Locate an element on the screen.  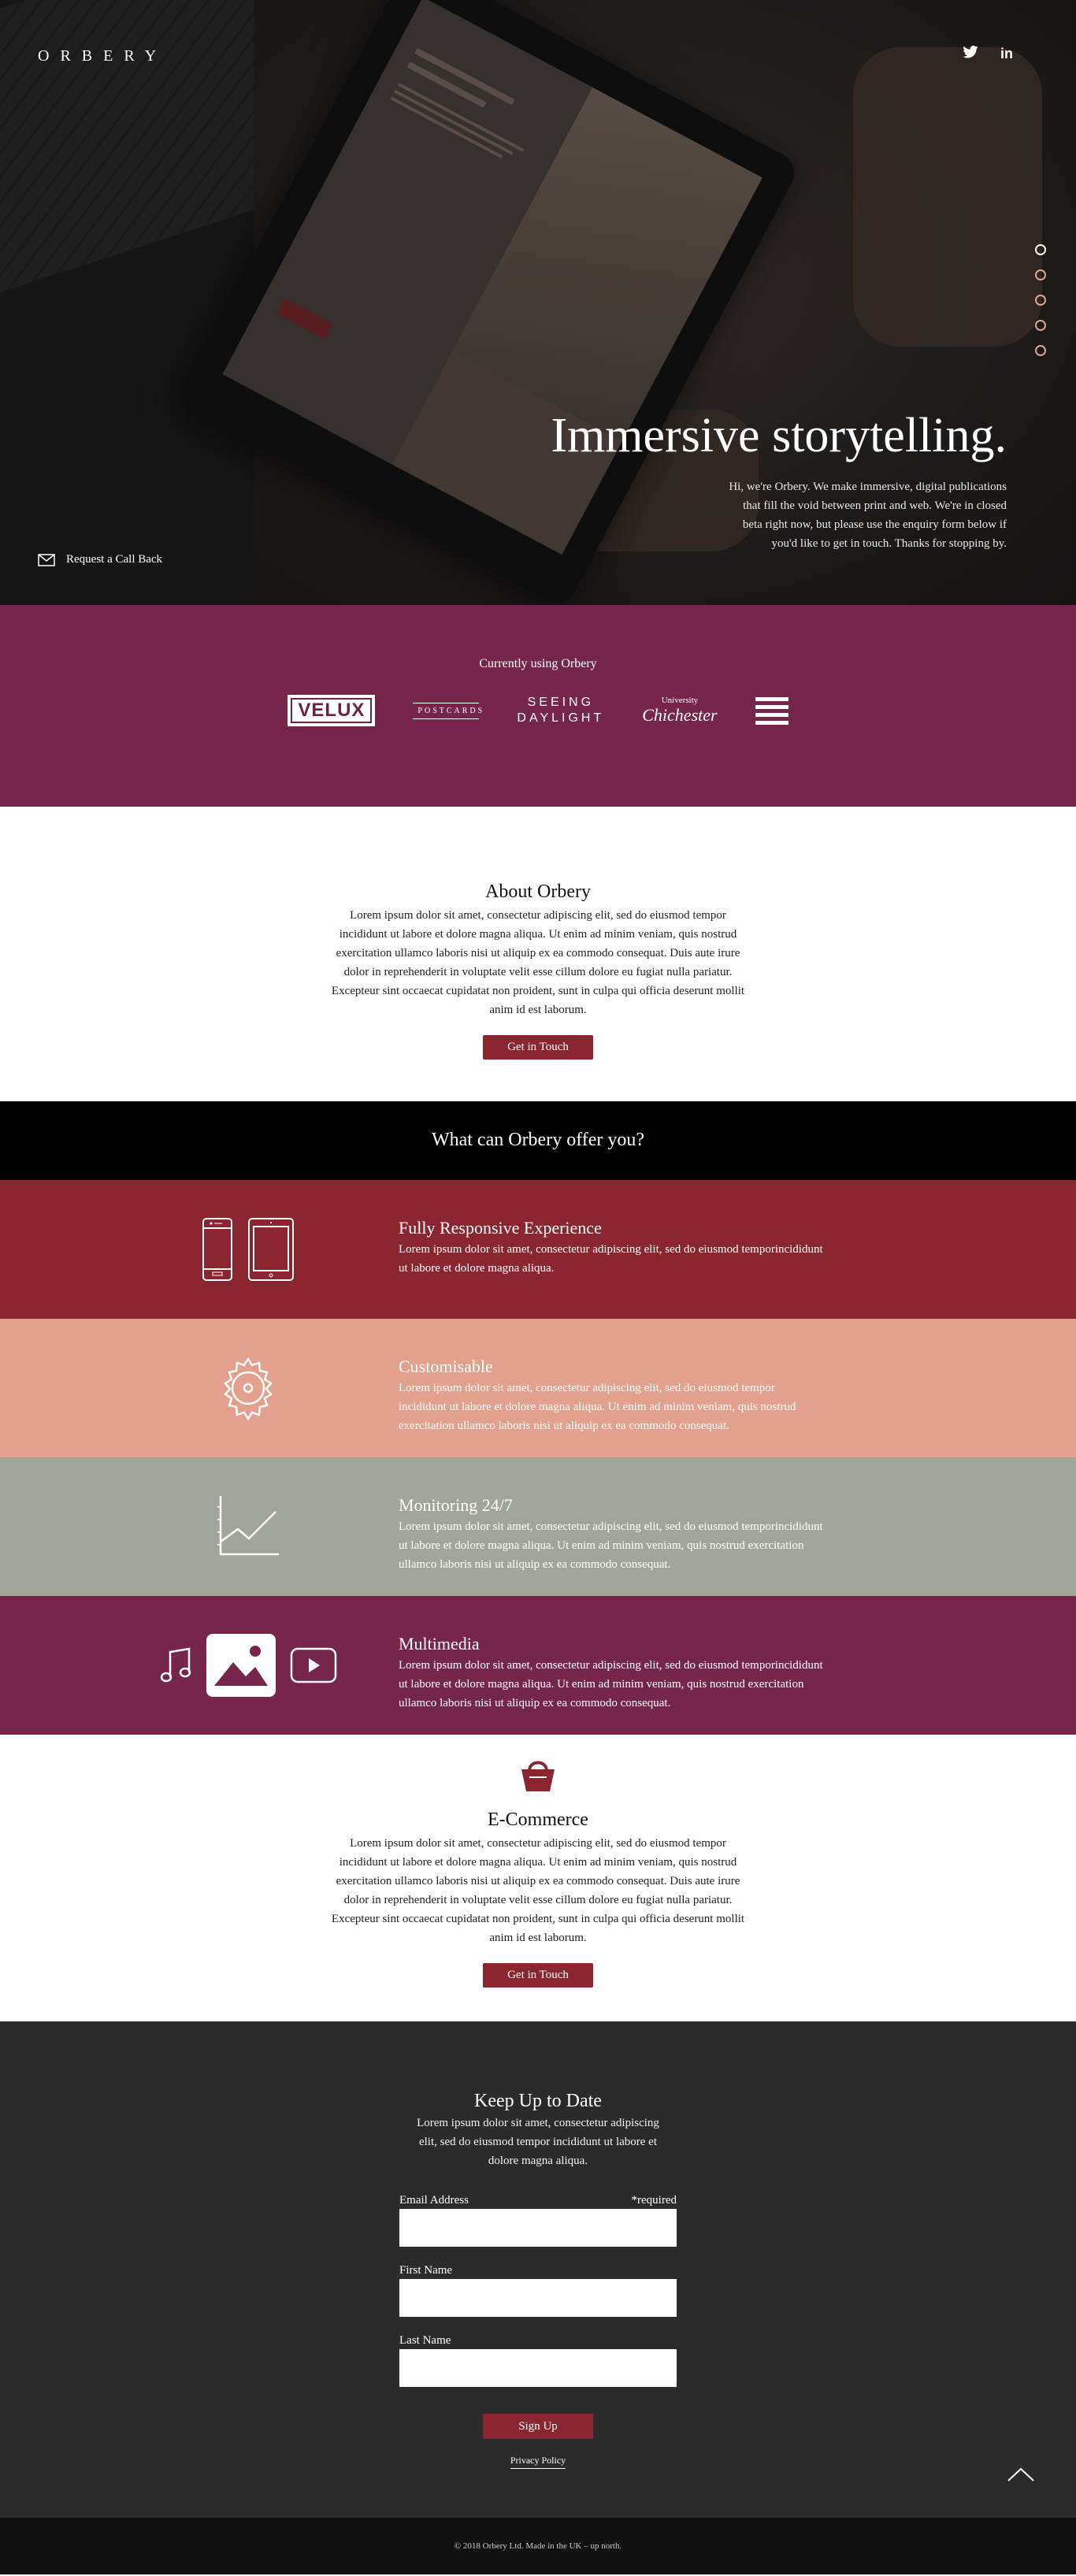
seeing-daylight-logo: SEEING DAYLIGHT is located at coordinates (561, 710).